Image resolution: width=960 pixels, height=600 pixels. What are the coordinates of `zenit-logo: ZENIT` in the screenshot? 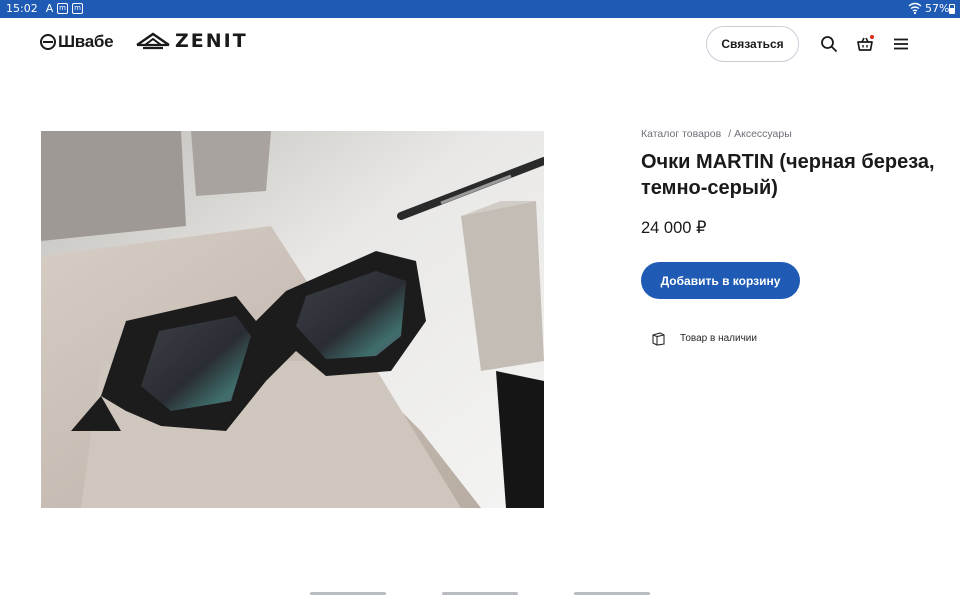 It's located at (191, 41).